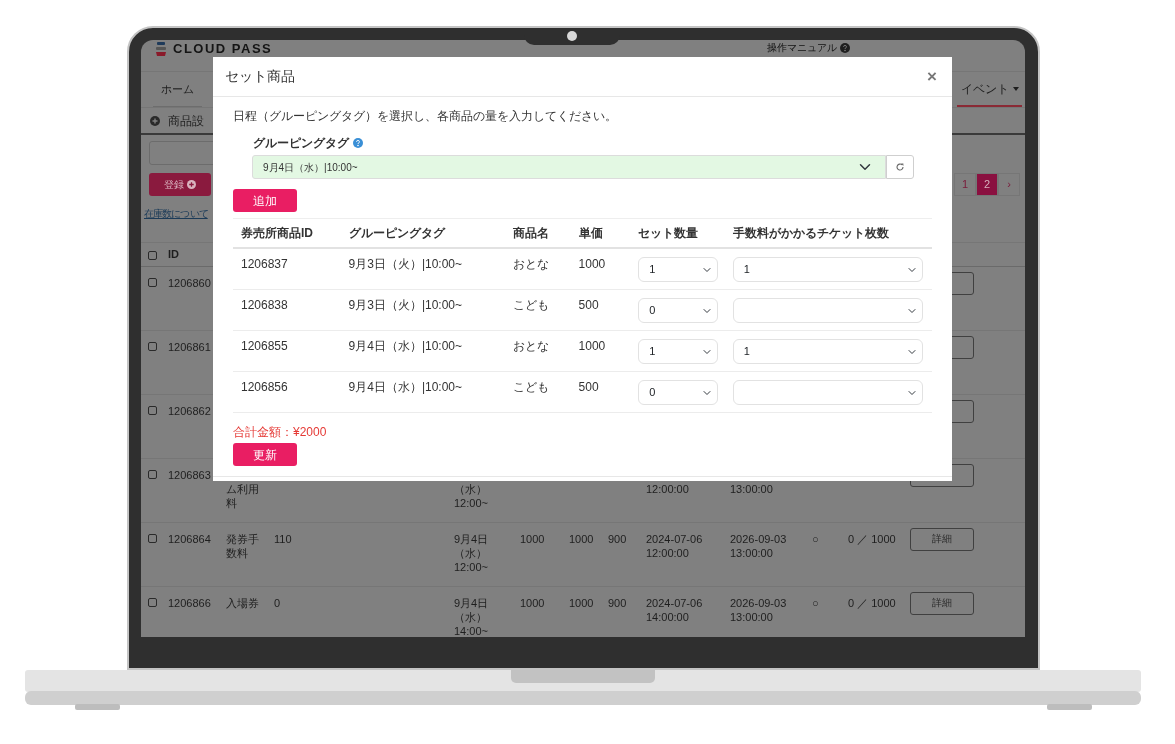 The image size is (1175, 744). What do you see at coordinates (243, 545) in the screenshot?
I see `table-cell: 発券手数料` at bounding box center [243, 545].